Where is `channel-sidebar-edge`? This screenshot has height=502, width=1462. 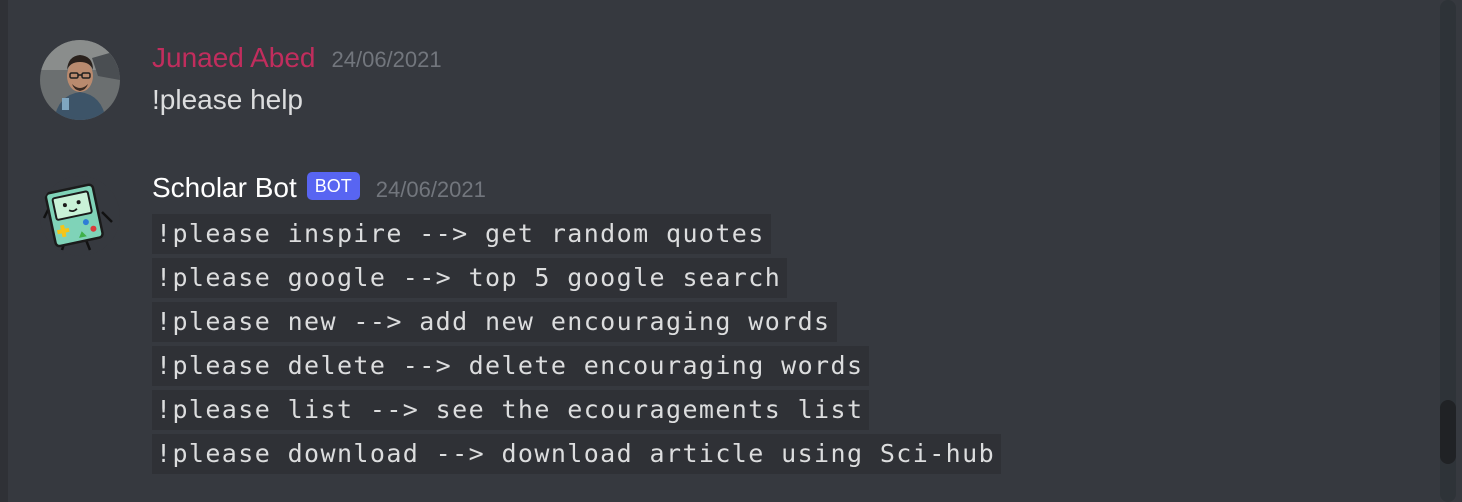 channel-sidebar-edge is located at coordinates (4, 251).